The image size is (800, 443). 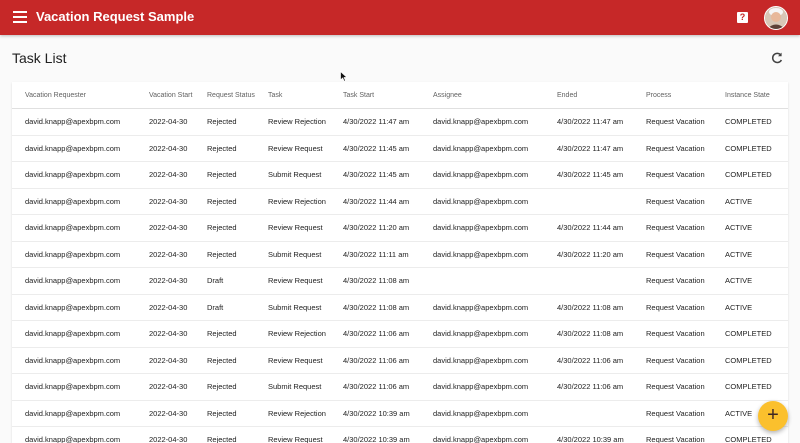 I want to click on column-header-request-status: Request Status, so click(x=237, y=95).